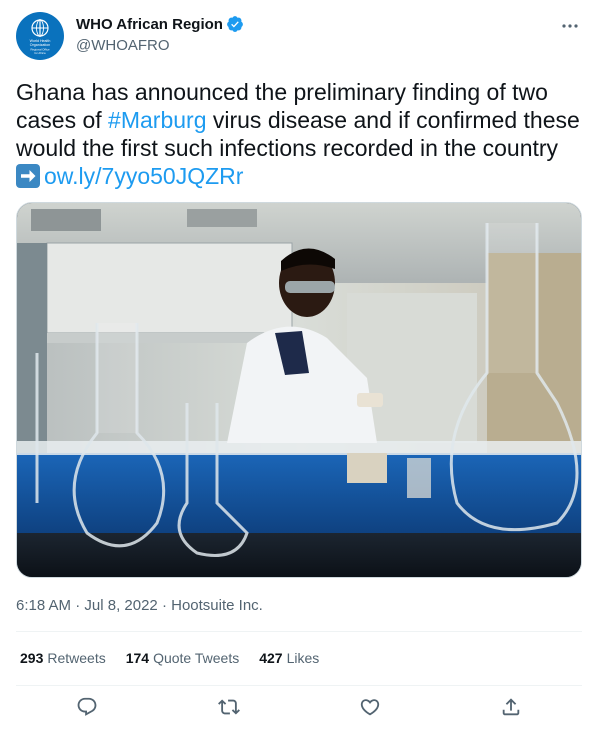  I want to click on retweet-icon, so click(230, 708).